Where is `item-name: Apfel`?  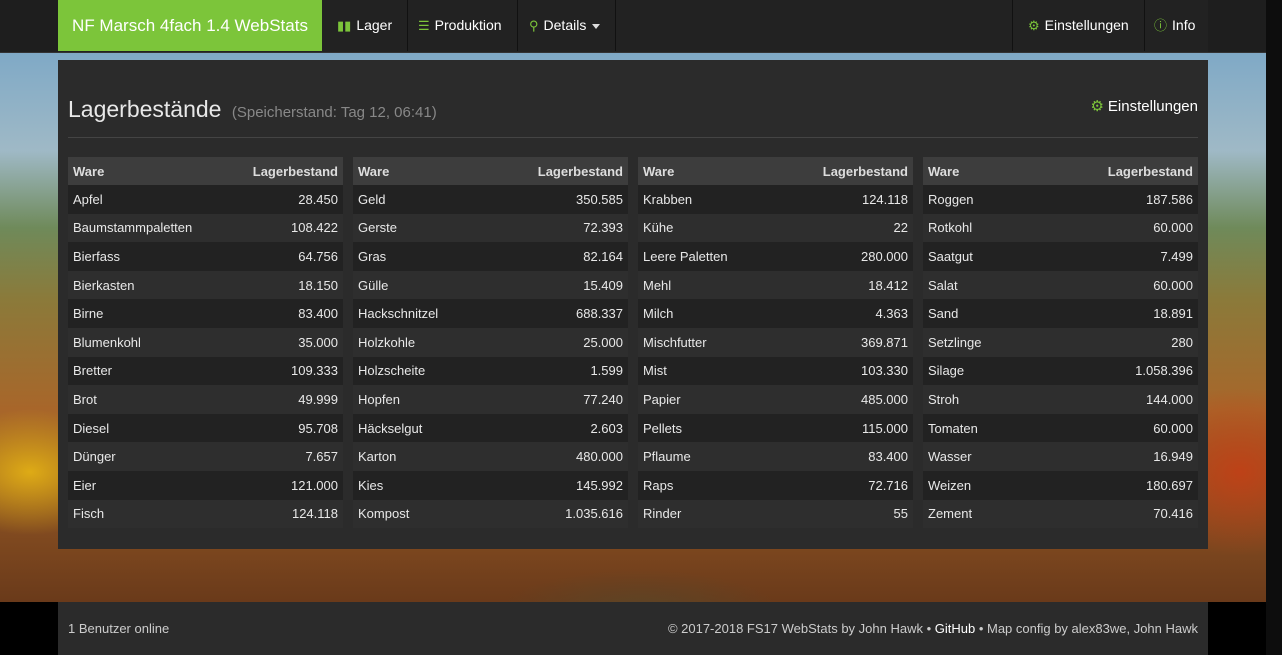
item-name: Apfel is located at coordinates (147, 199).